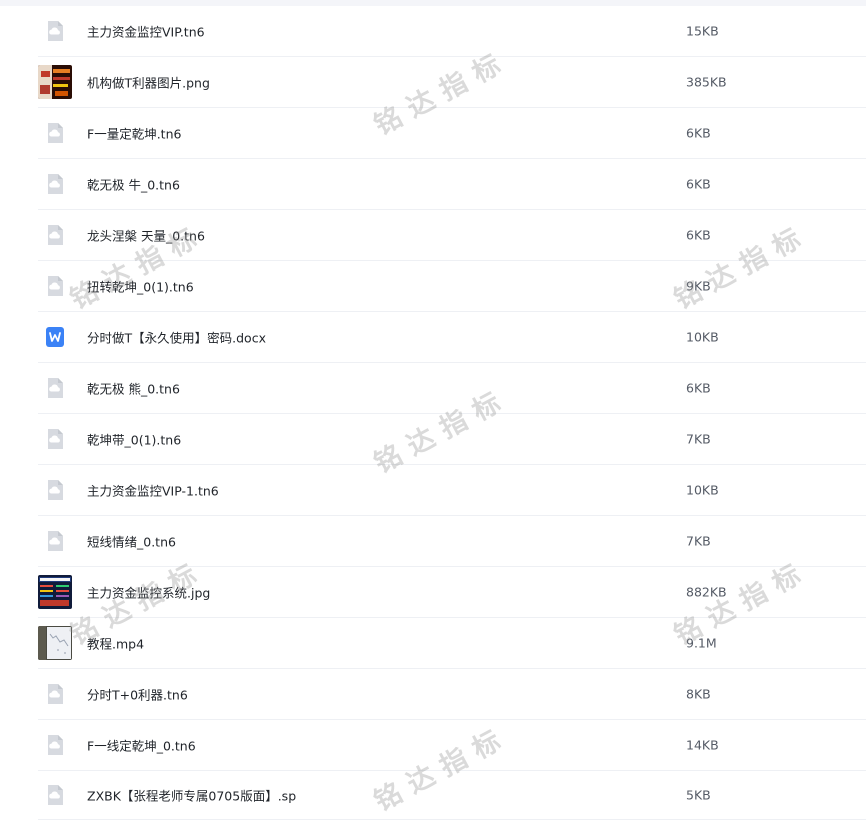 The height and width of the screenshot is (825, 866). Describe the element at coordinates (55, 643) in the screenshot. I see `video-thumbnail` at that location.